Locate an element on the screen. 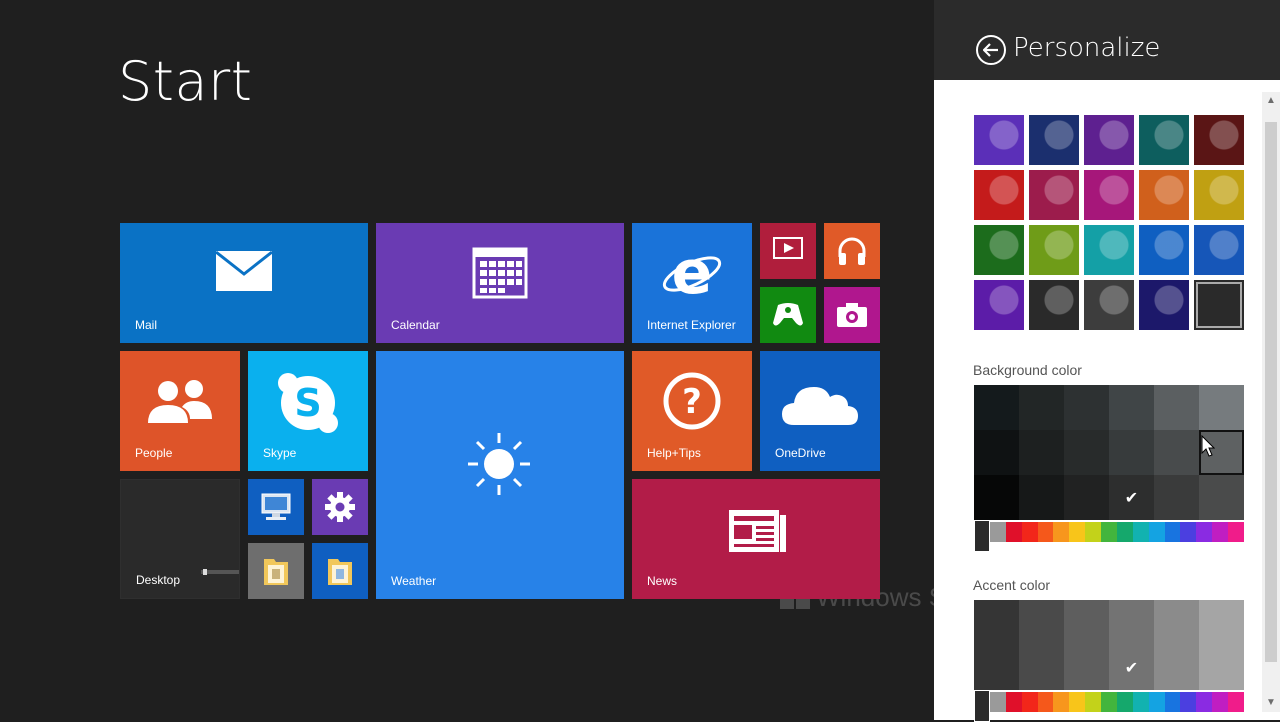  tile-mail: Mail is located at coordinates (244, 283).